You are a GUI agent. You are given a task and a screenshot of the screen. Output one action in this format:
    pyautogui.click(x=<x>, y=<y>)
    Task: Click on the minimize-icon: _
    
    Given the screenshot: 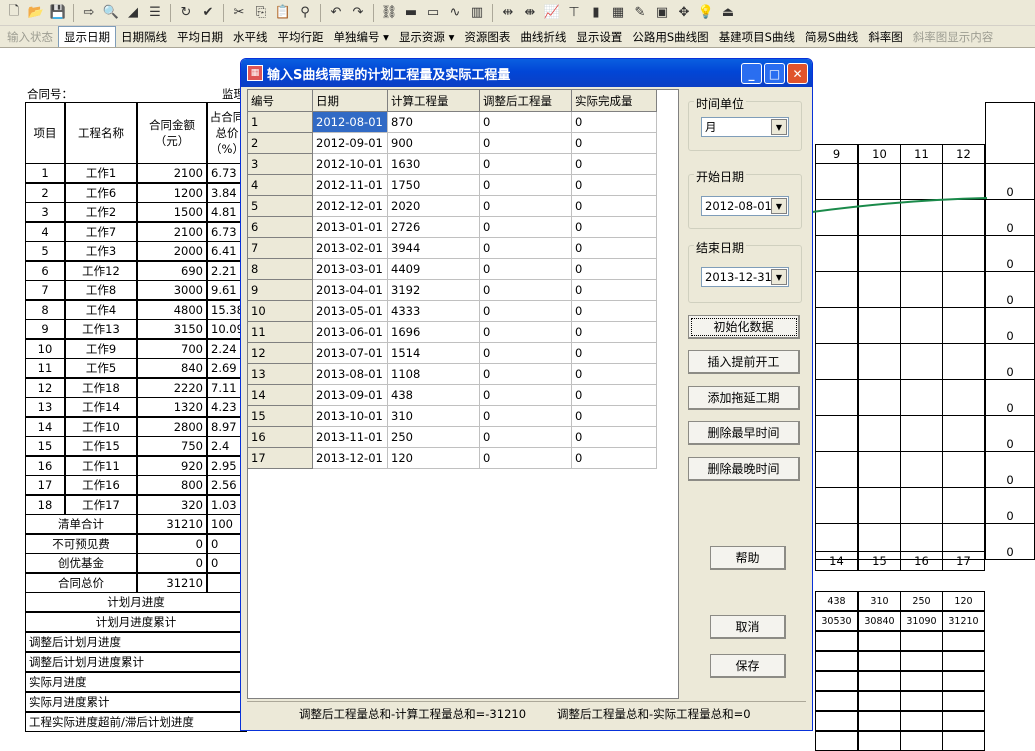 What is the action you would take?
    pyautogui.click(x=751, y=73)
    